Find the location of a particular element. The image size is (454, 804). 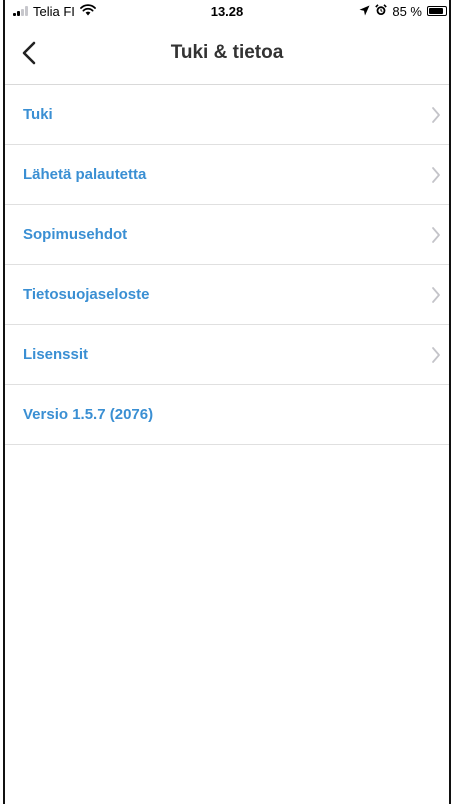

status-left: Telia FI is located at coordinates (54, 11).